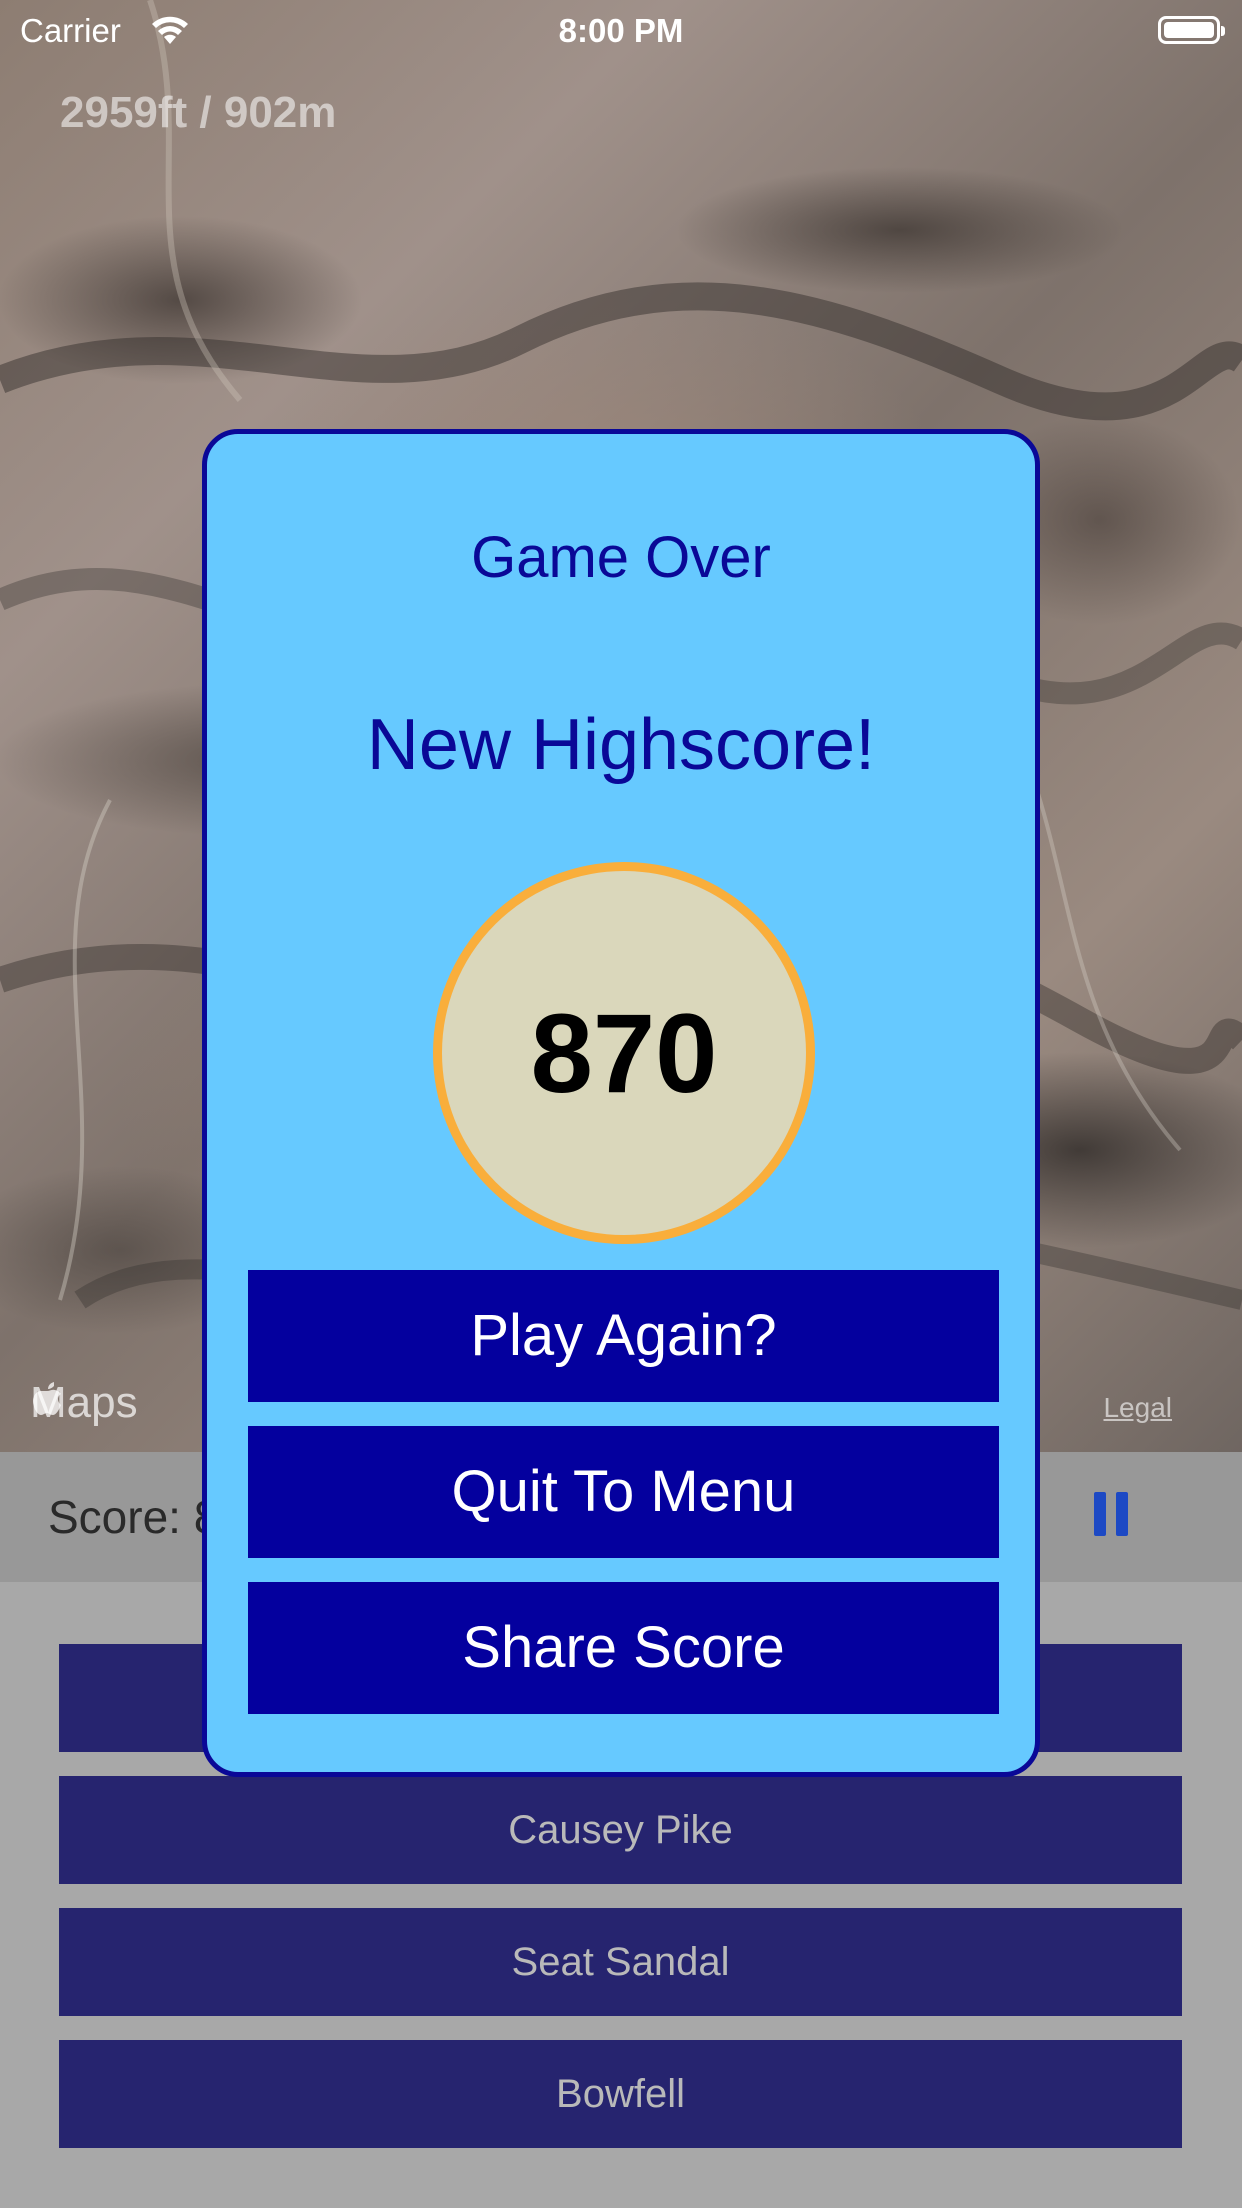  What do you see at coordinates (1137, 1408) in the screenshot?
I see `legal-link: Legal` at bounding box center [1137, 1408].